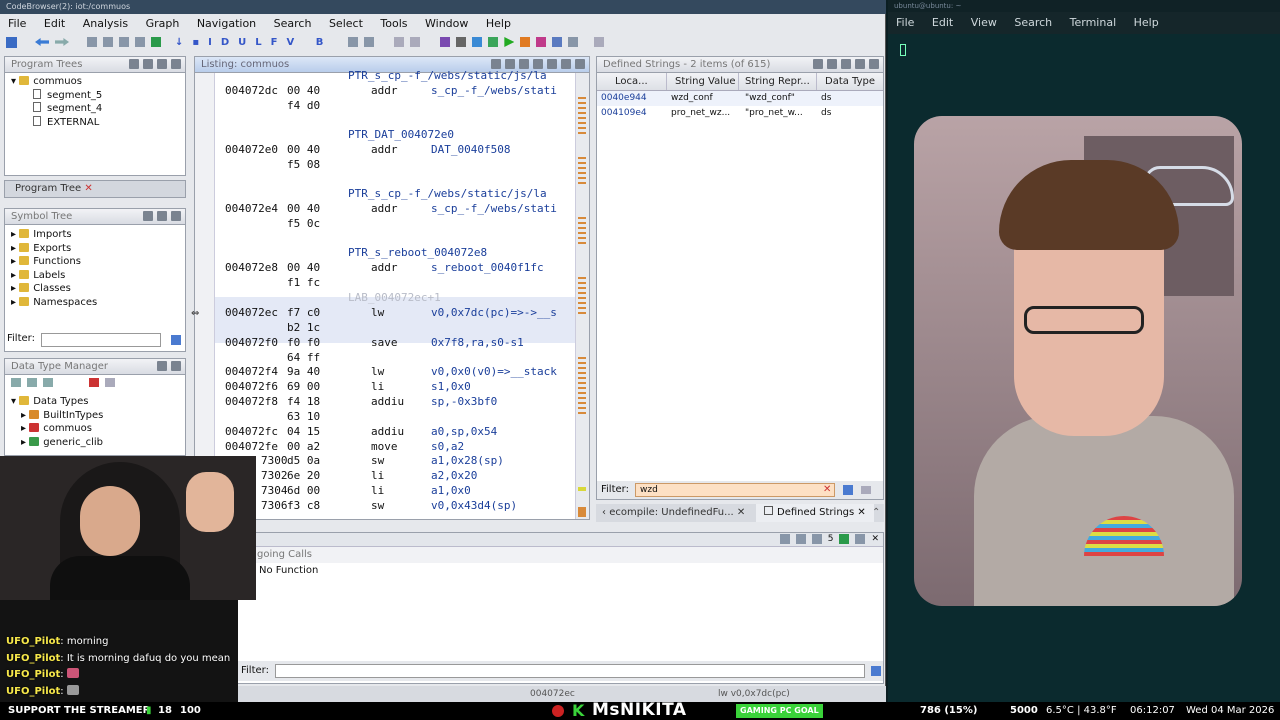 The image size is (1280, 720). Describe the element at coordinates (11, 42) in the screenshot. I see `save-icon` at that location.